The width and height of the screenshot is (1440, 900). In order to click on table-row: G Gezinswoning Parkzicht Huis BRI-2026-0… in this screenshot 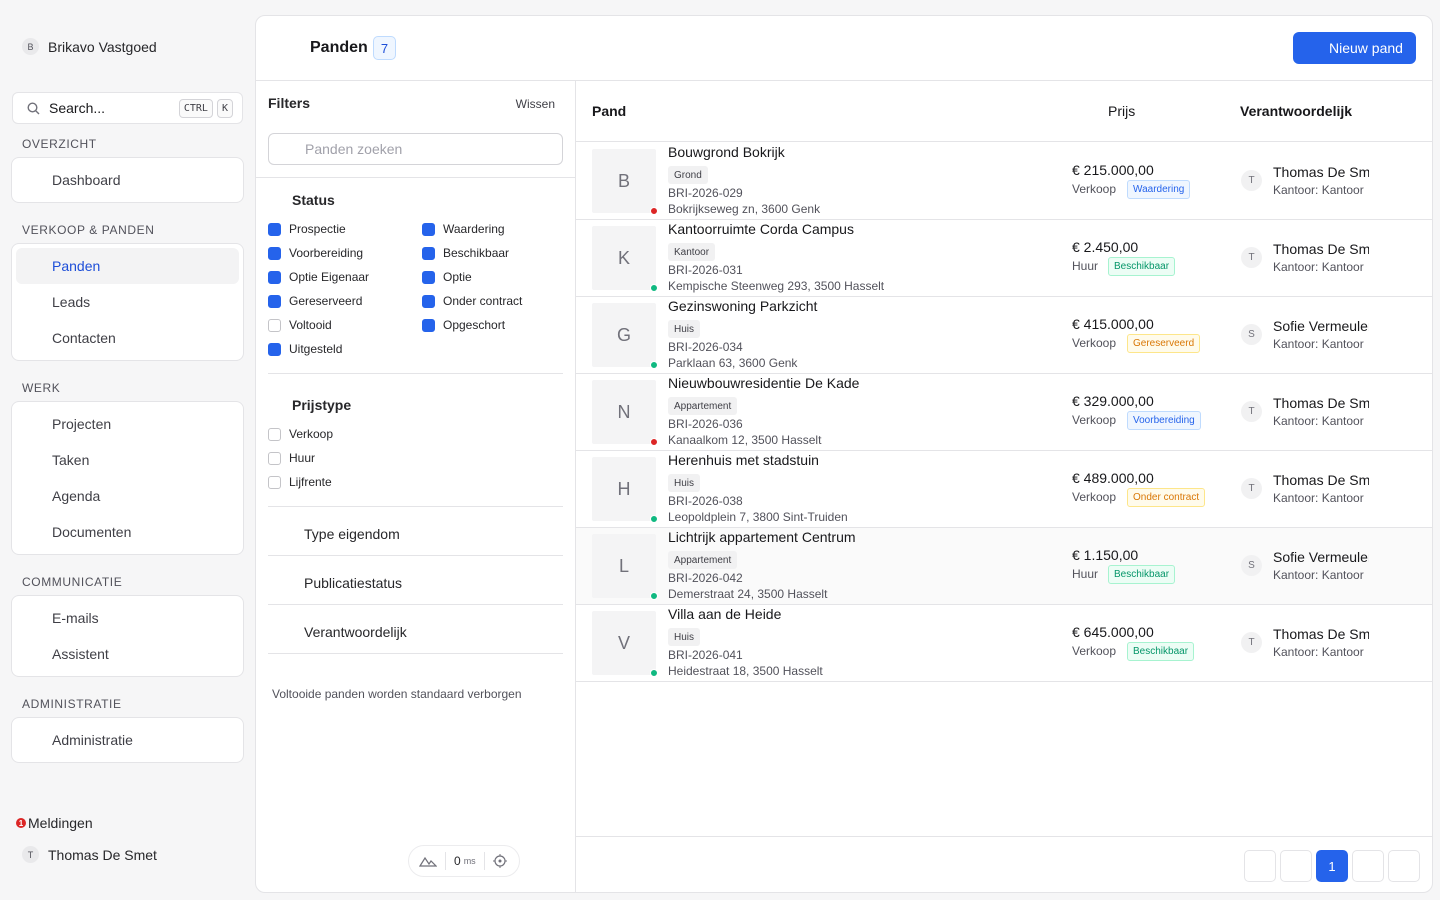, I will do `click(1004, 335)`.